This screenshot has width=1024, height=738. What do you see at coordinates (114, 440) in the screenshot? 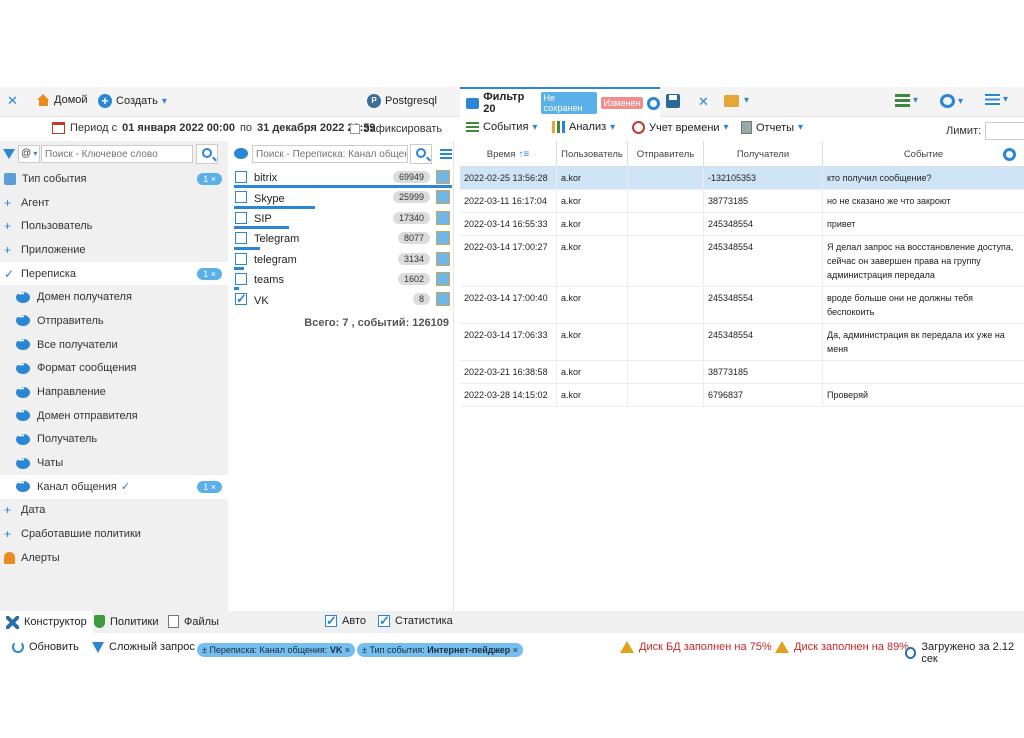
I see `tree-item-recipient: Получатель` at bounding box center [114, 440].